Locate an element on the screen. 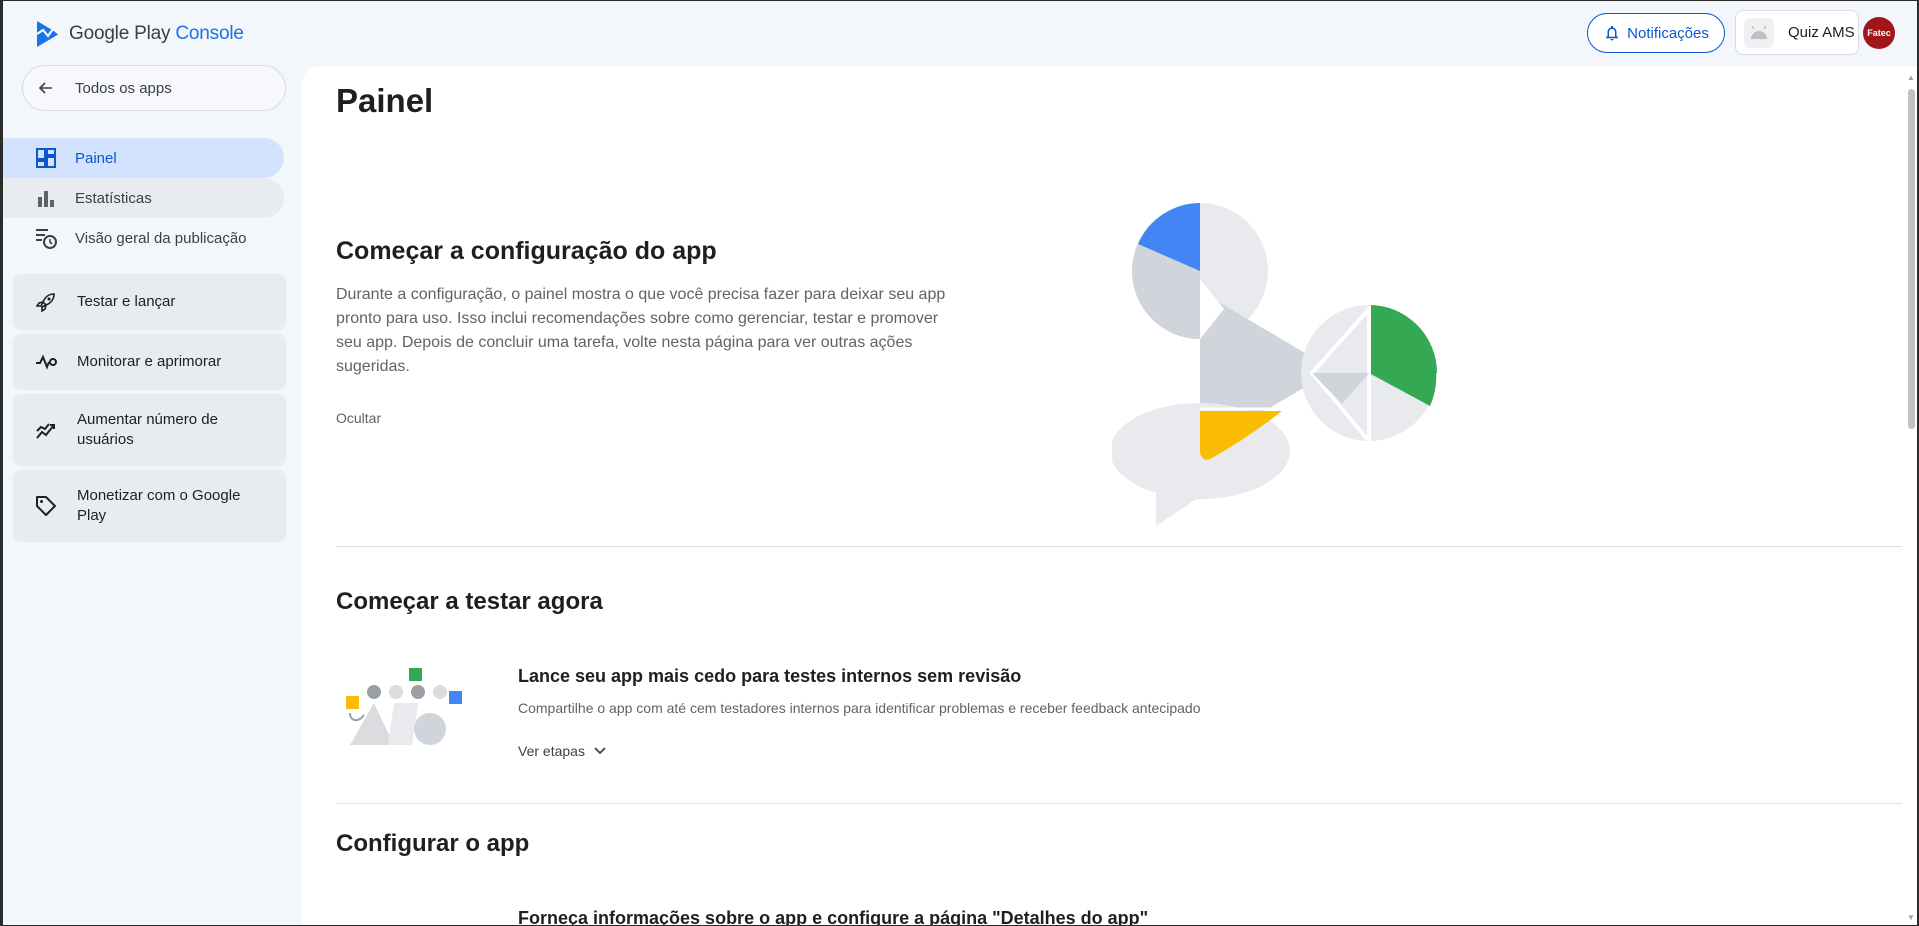  app-name: Quiz AMS is located at coordinates (1821, 32).